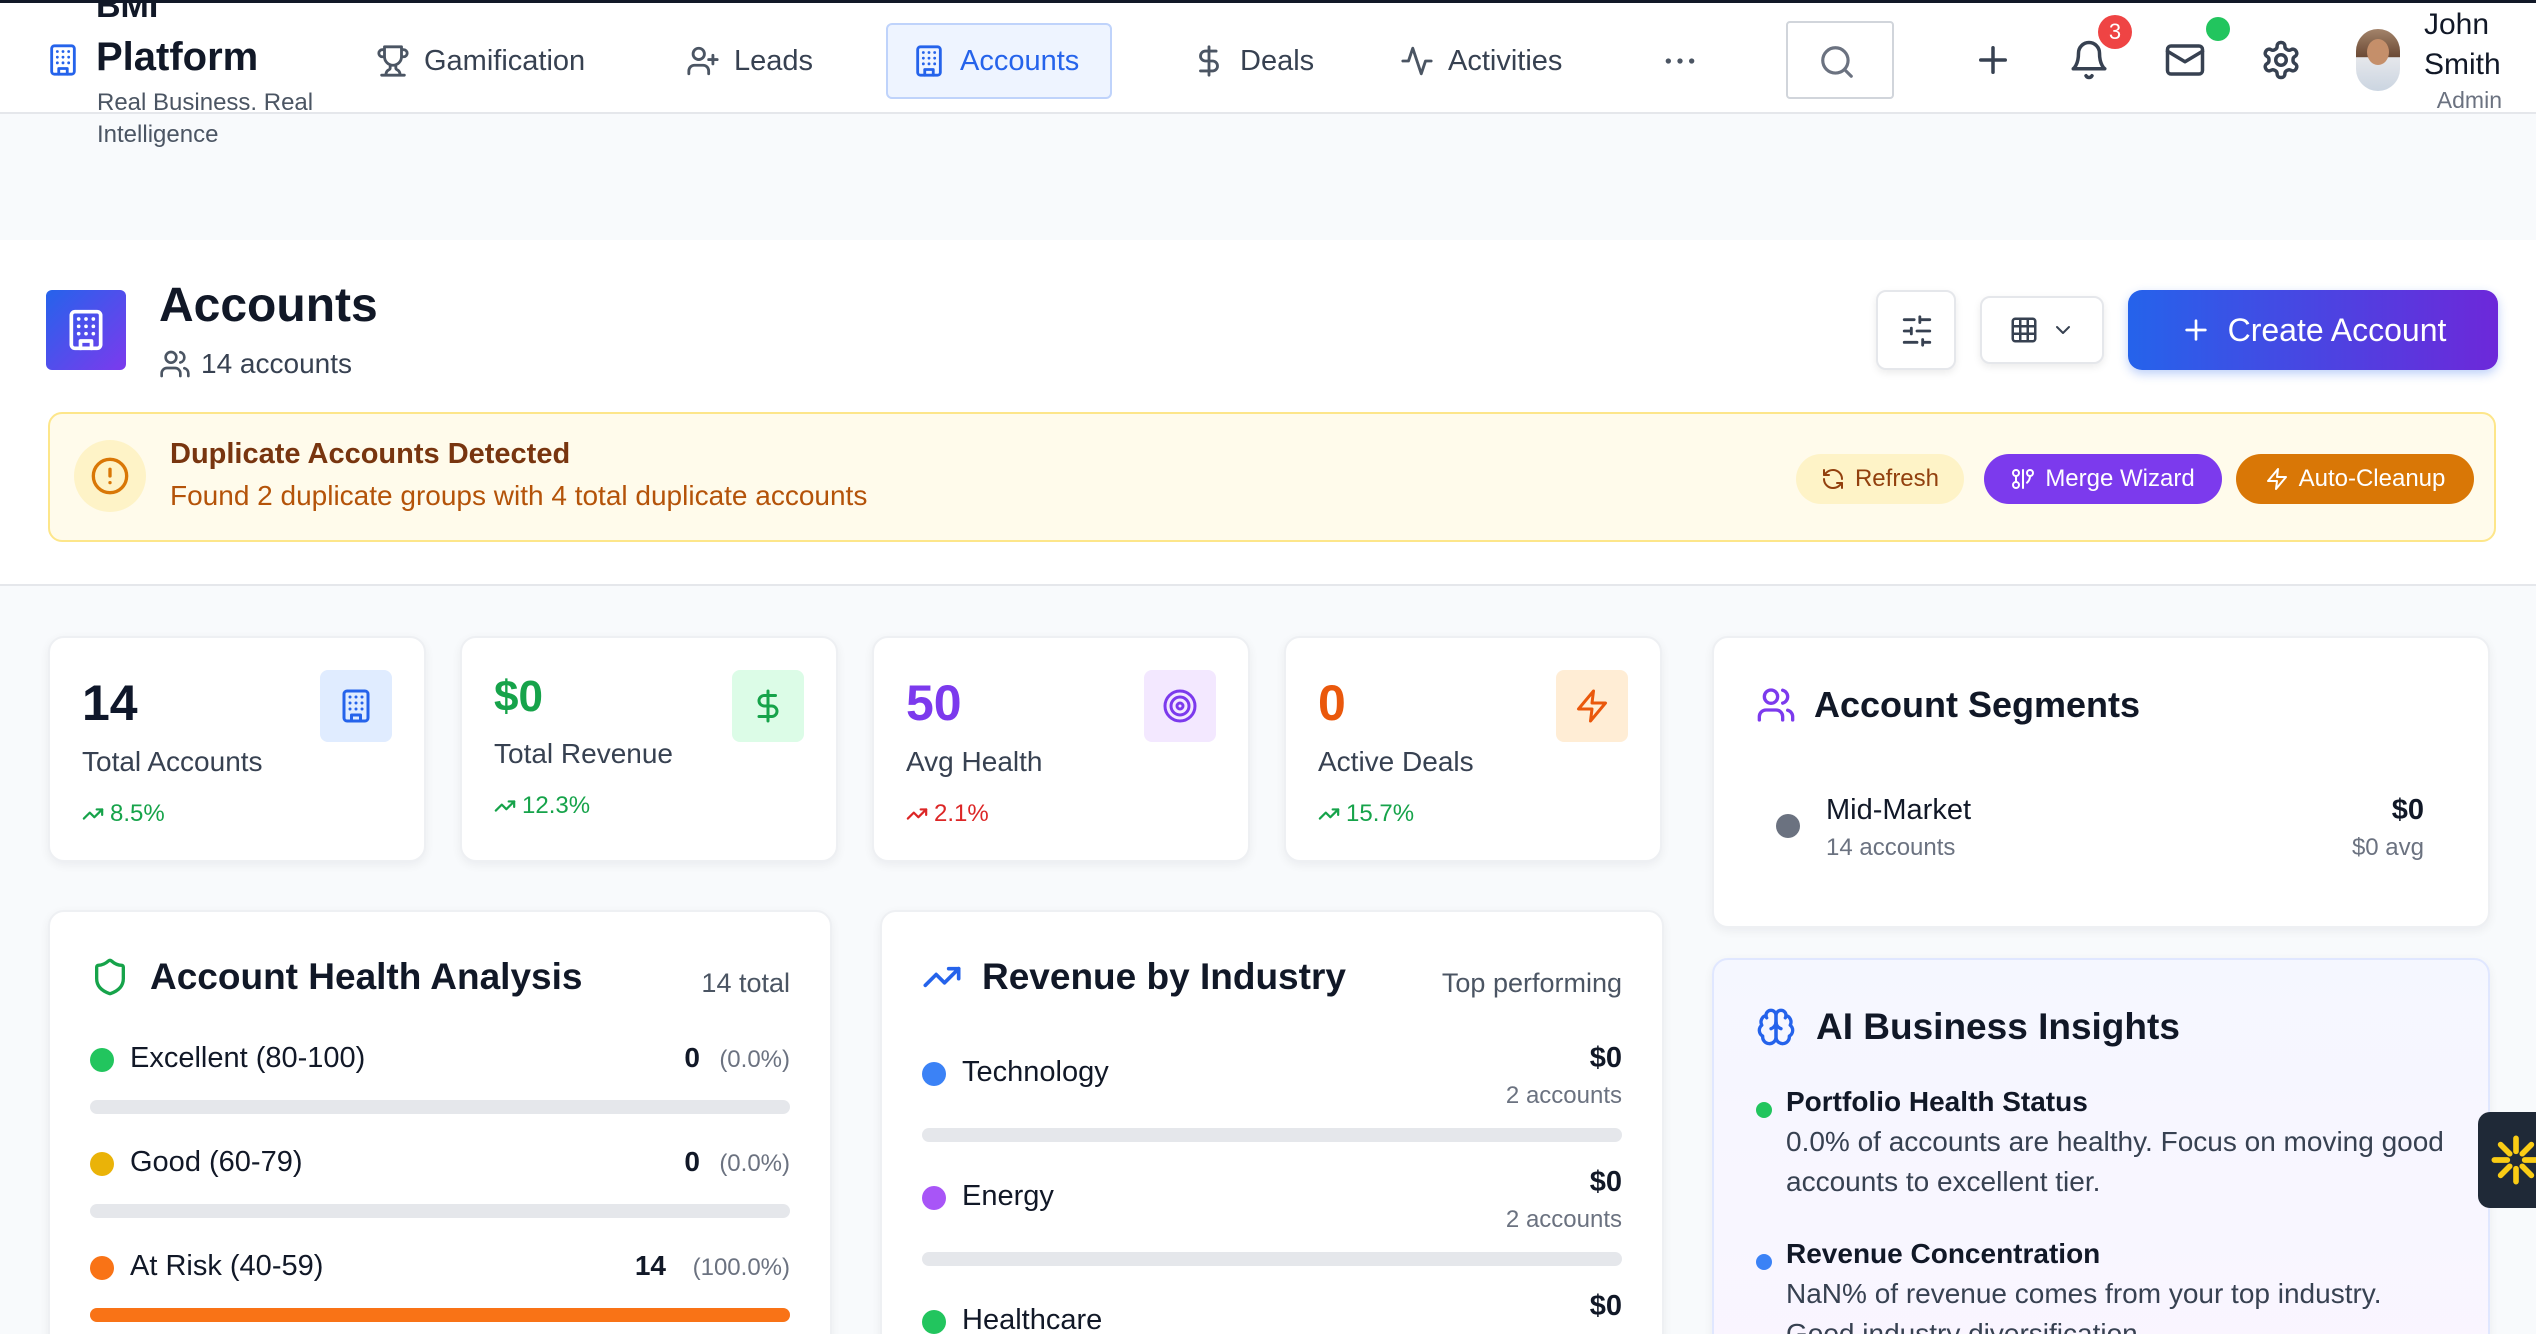  What do you see at coordinates (999, 61) in the screenshot?
I see `nav-accounts: Accounts` at bounding box center [999, 61].